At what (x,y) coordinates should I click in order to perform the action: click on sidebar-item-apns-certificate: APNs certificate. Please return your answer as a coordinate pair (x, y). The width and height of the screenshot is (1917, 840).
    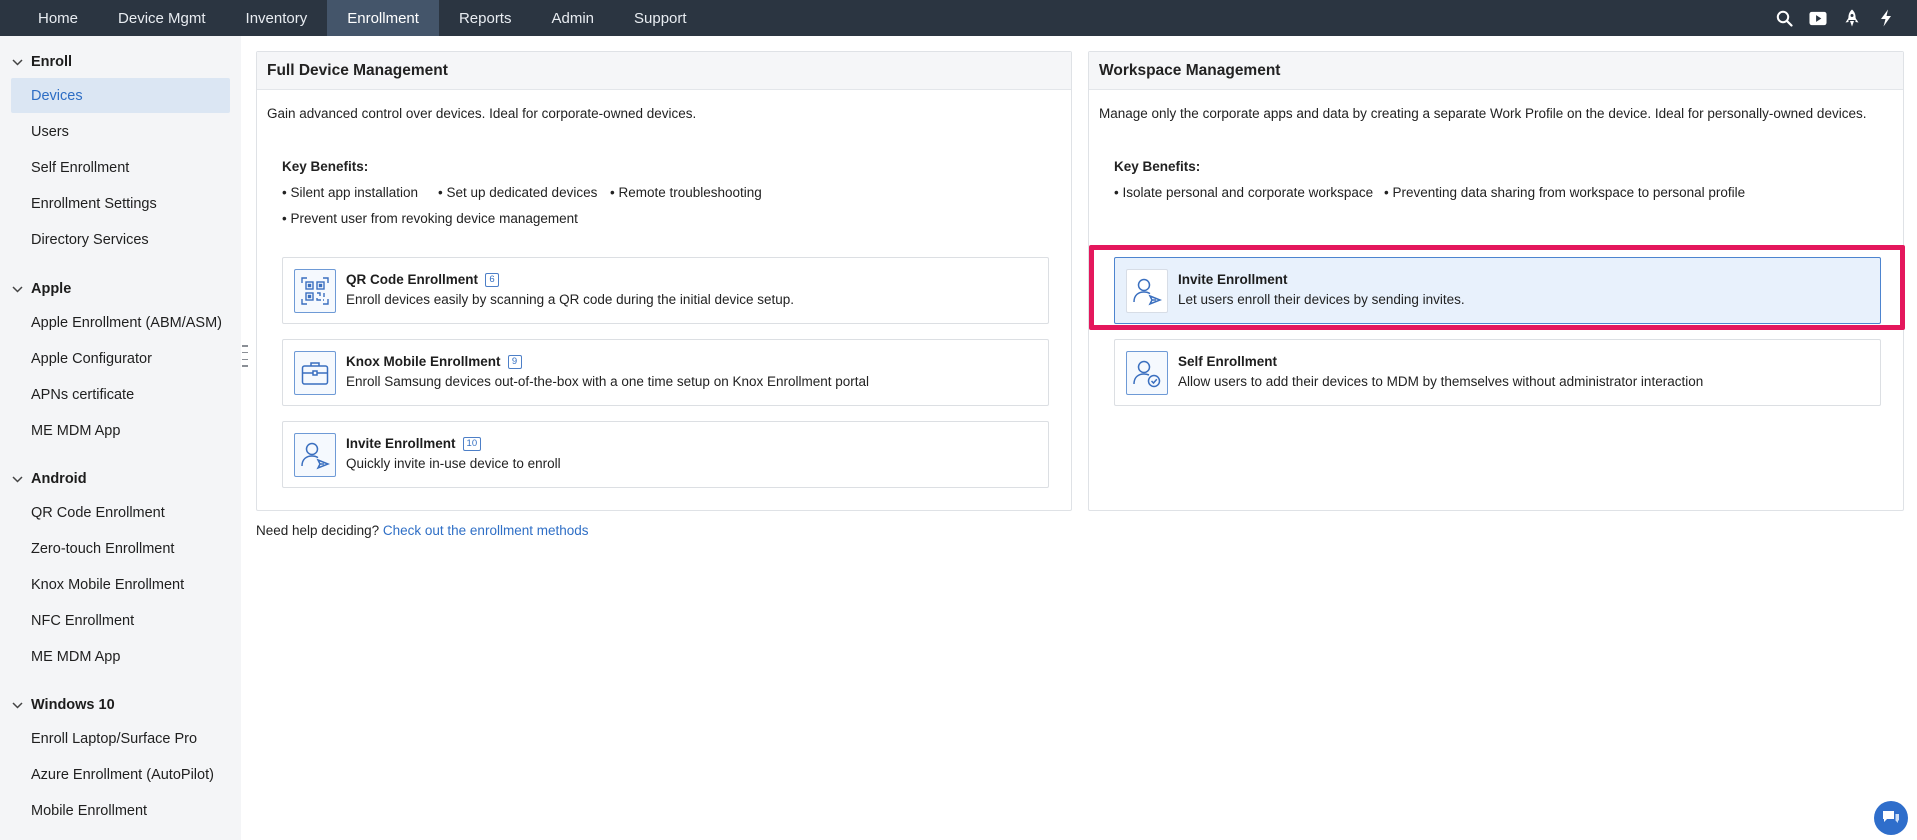
    Looking at the image, I should click on (120, 394).